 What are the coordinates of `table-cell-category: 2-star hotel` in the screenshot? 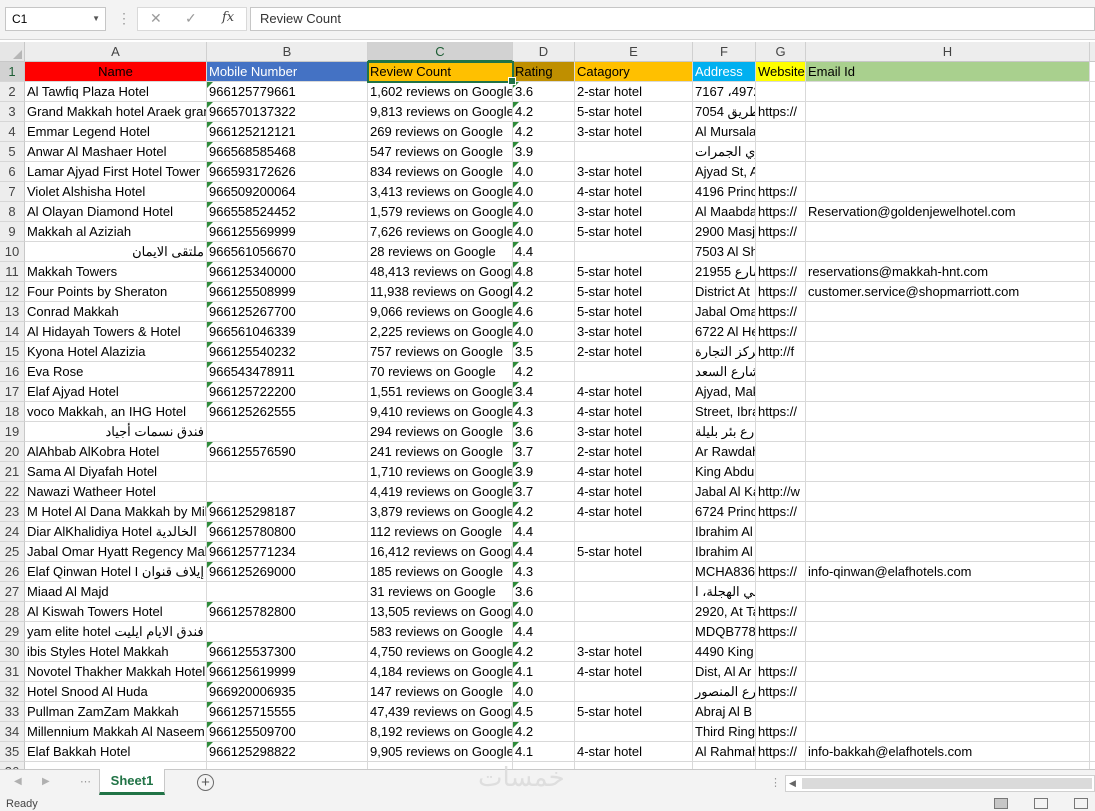 It's located at (634, 92).